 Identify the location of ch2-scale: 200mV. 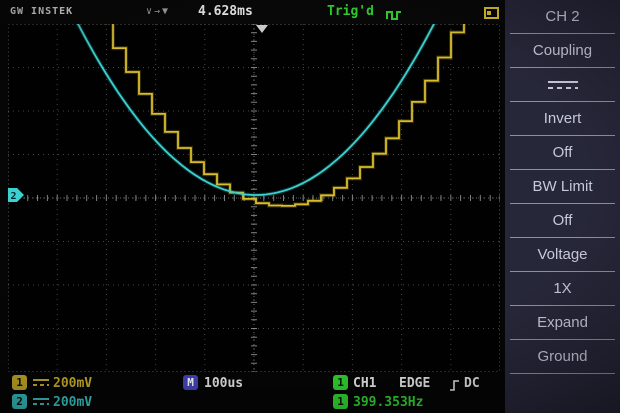
(73, 402).